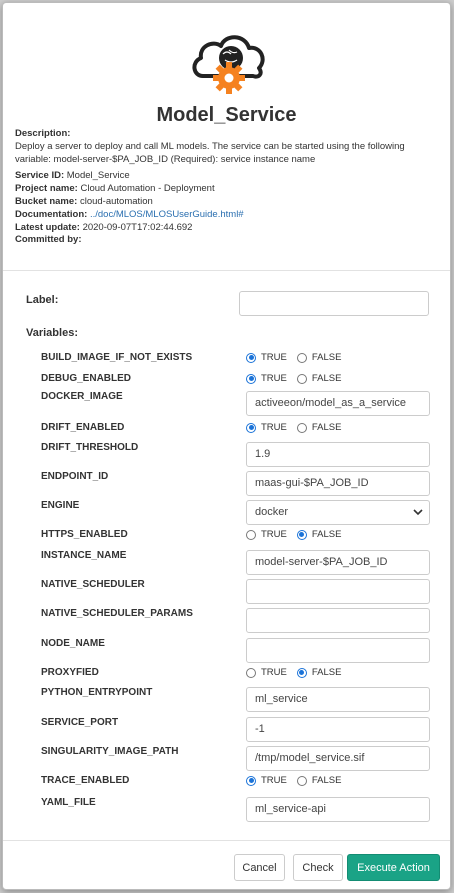  What do you see at coordinates (334, 303) in the screenshot?
I see `label-input` at bounding box center [334, 303].